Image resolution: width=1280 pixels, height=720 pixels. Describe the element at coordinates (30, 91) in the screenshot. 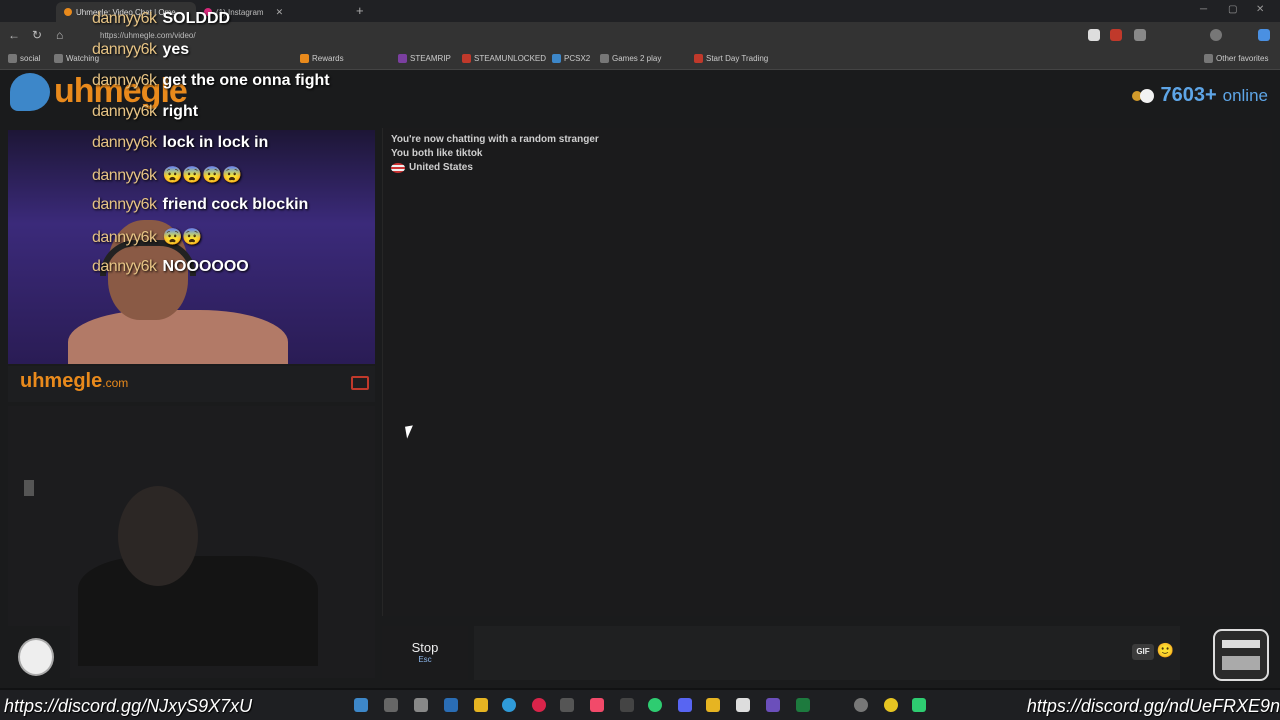

I see `chat-bubble-logo-icon` at that location.